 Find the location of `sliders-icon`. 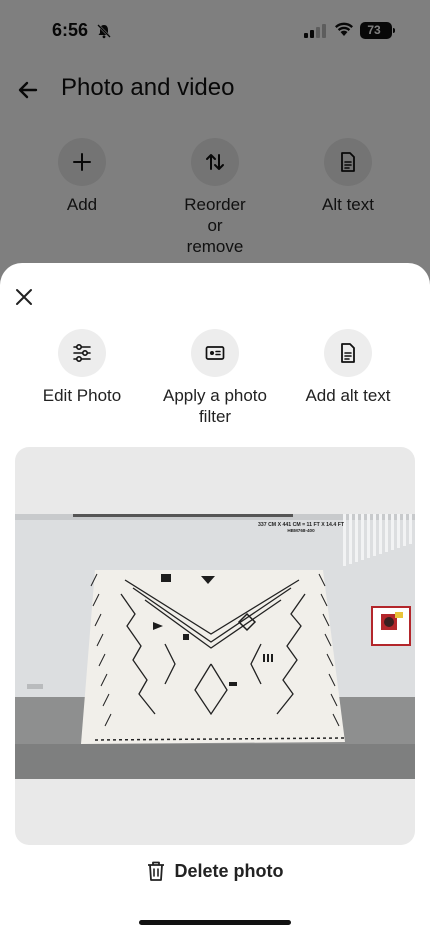

sliders-icon is located at coordinates (82, 353).